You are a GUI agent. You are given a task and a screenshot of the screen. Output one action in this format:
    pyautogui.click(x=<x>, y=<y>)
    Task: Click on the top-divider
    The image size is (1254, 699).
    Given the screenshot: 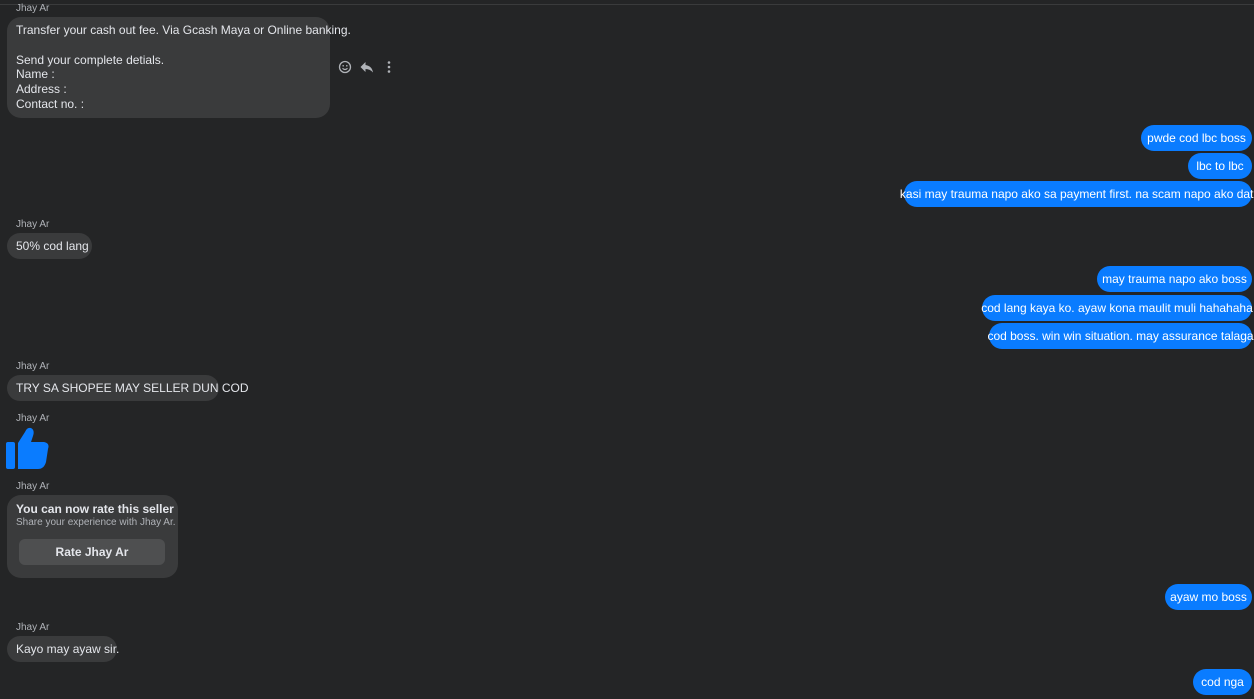 What is the action you would take?
    pyautogui.click(x=627, y=4)
    